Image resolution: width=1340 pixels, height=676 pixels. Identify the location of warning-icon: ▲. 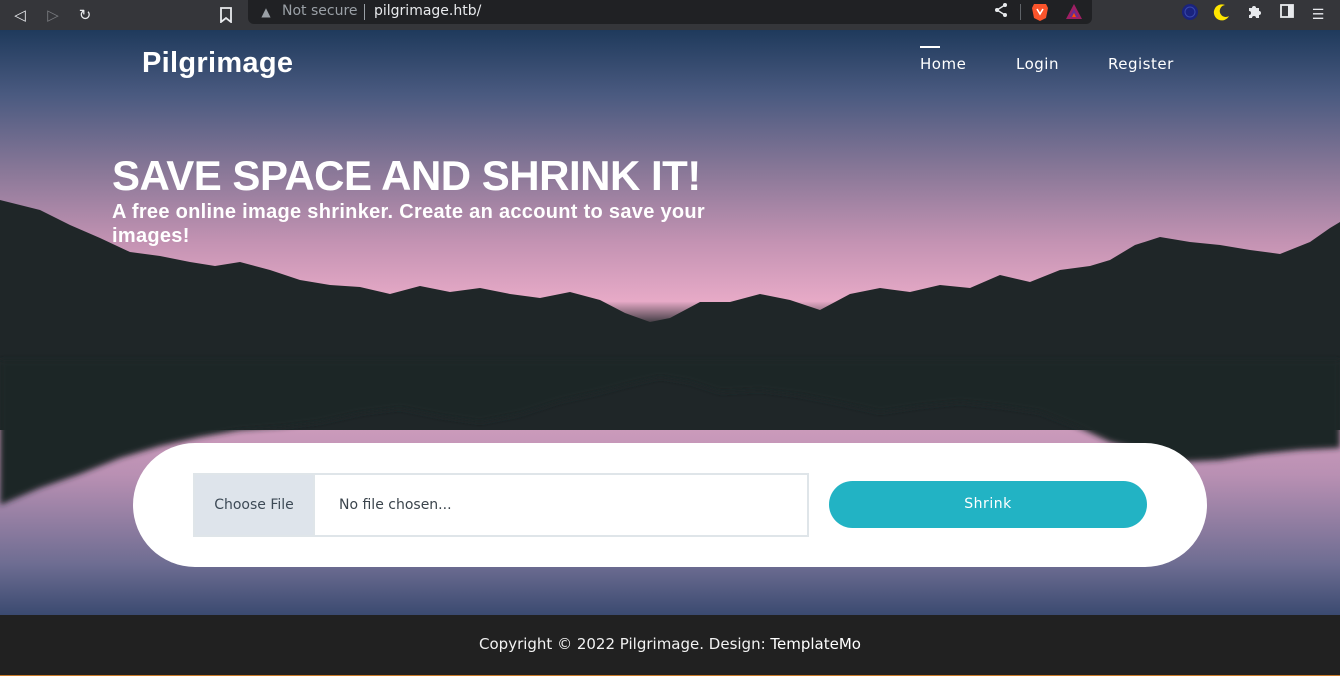
(266, 12).